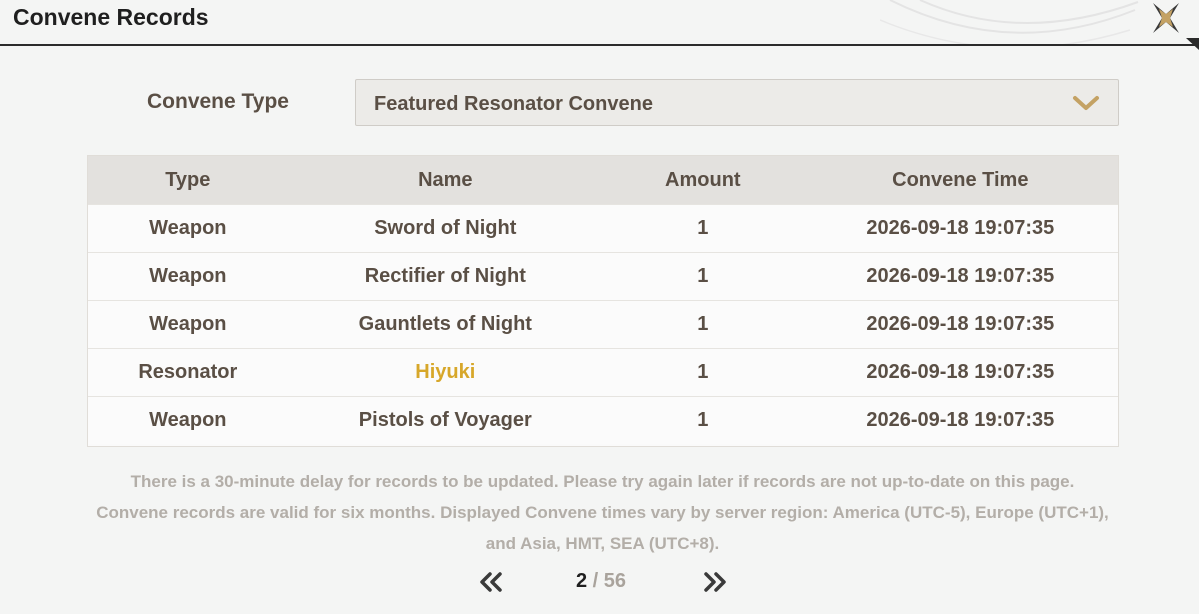 The width and height of the screenshot is (1199, 614). Describe the element at coordinates (599, 25) in the screenshot. I see `header-bar: Convene Records` at that location.